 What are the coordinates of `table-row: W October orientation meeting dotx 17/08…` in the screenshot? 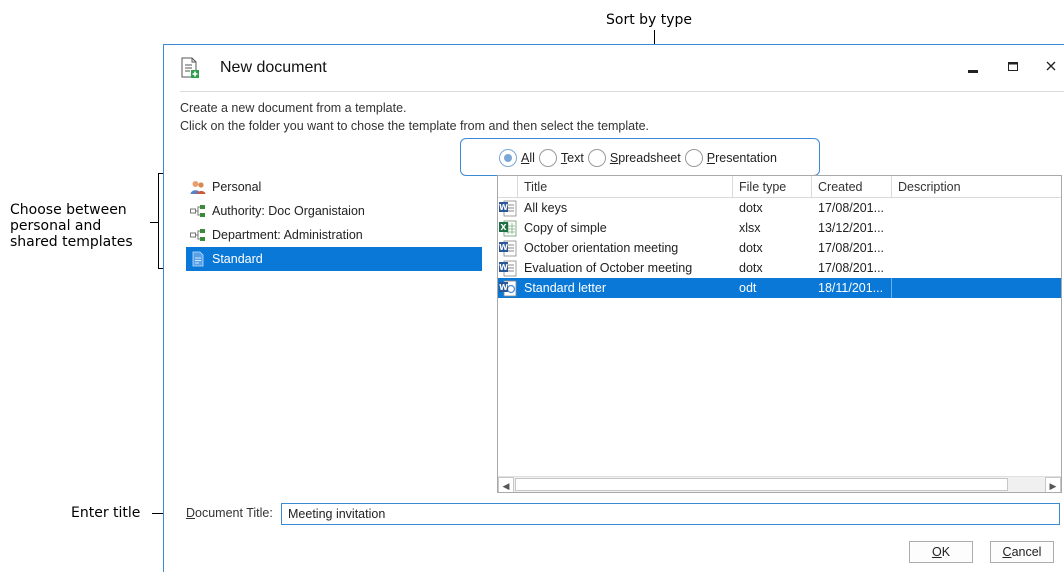 It's located at (779, 248).